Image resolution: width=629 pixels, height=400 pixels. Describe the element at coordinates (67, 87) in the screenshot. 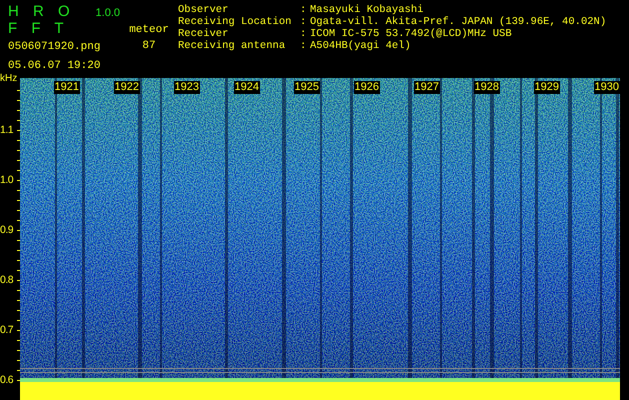

I see `time-label: 1921` at that location.